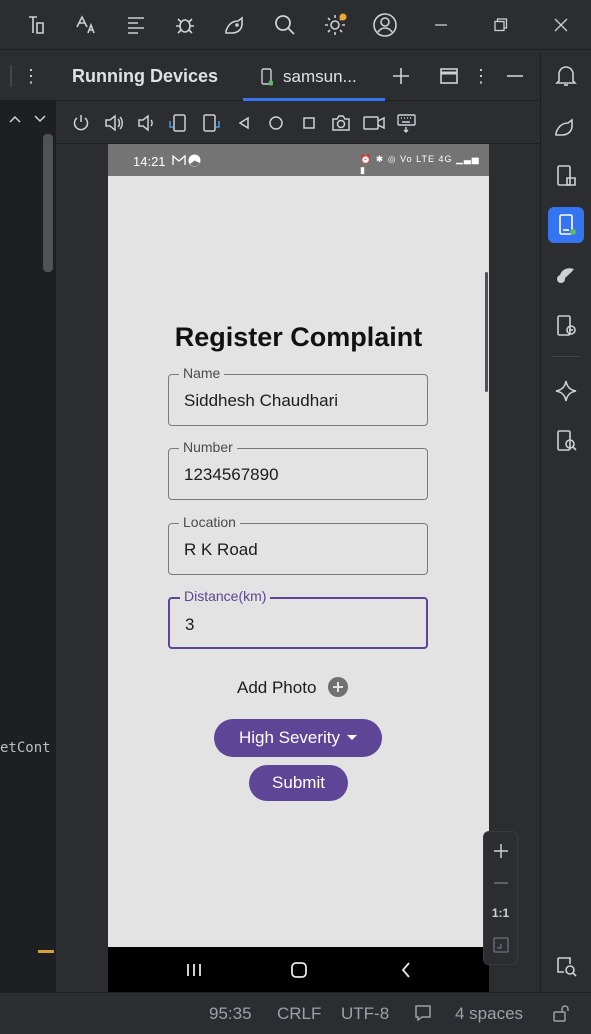 This screenshot has height=1034, width=591. I want to click on indent-setting: 4 spaces, so click(489, 1014).